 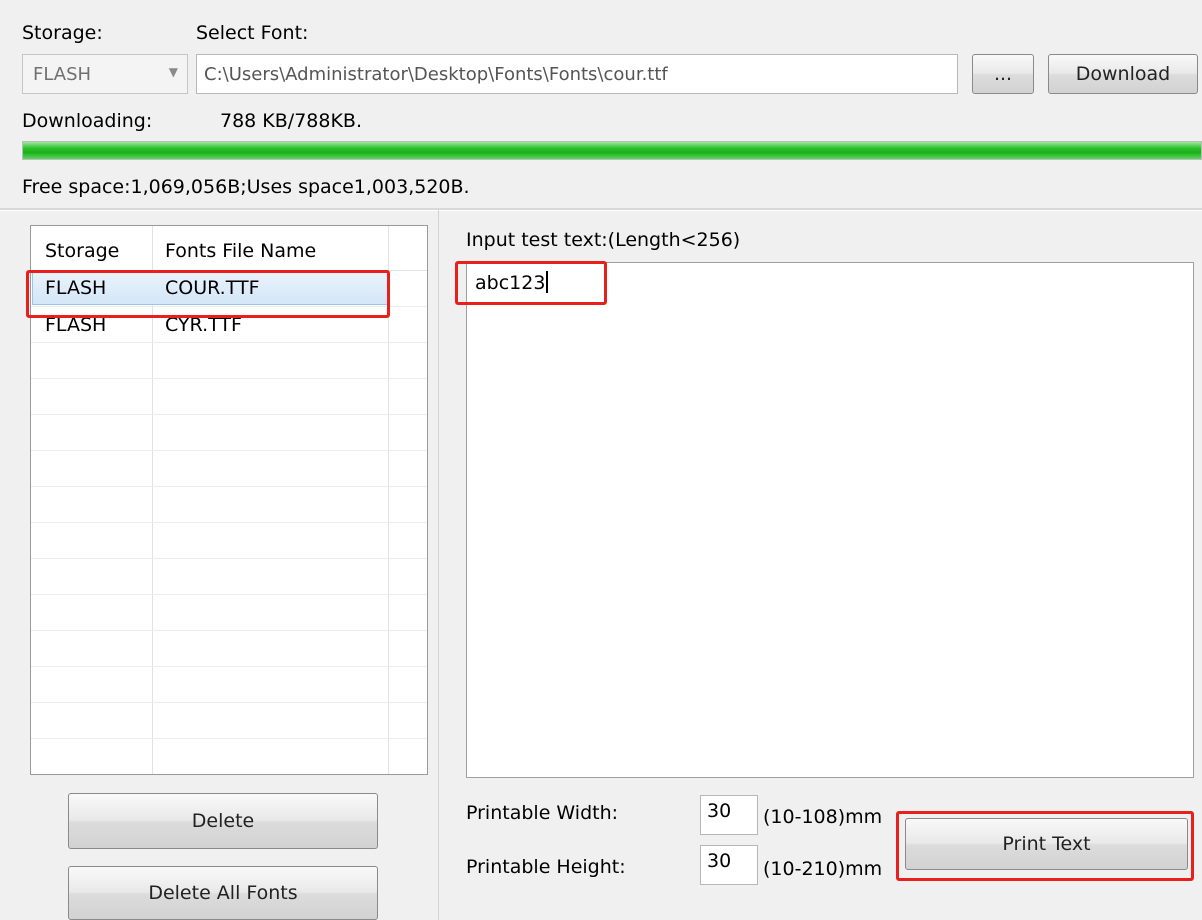 What do you see at coordinates (208, 294) in the screenshot?
I see `highlight-selected-font` at bounding box center [208, 294].